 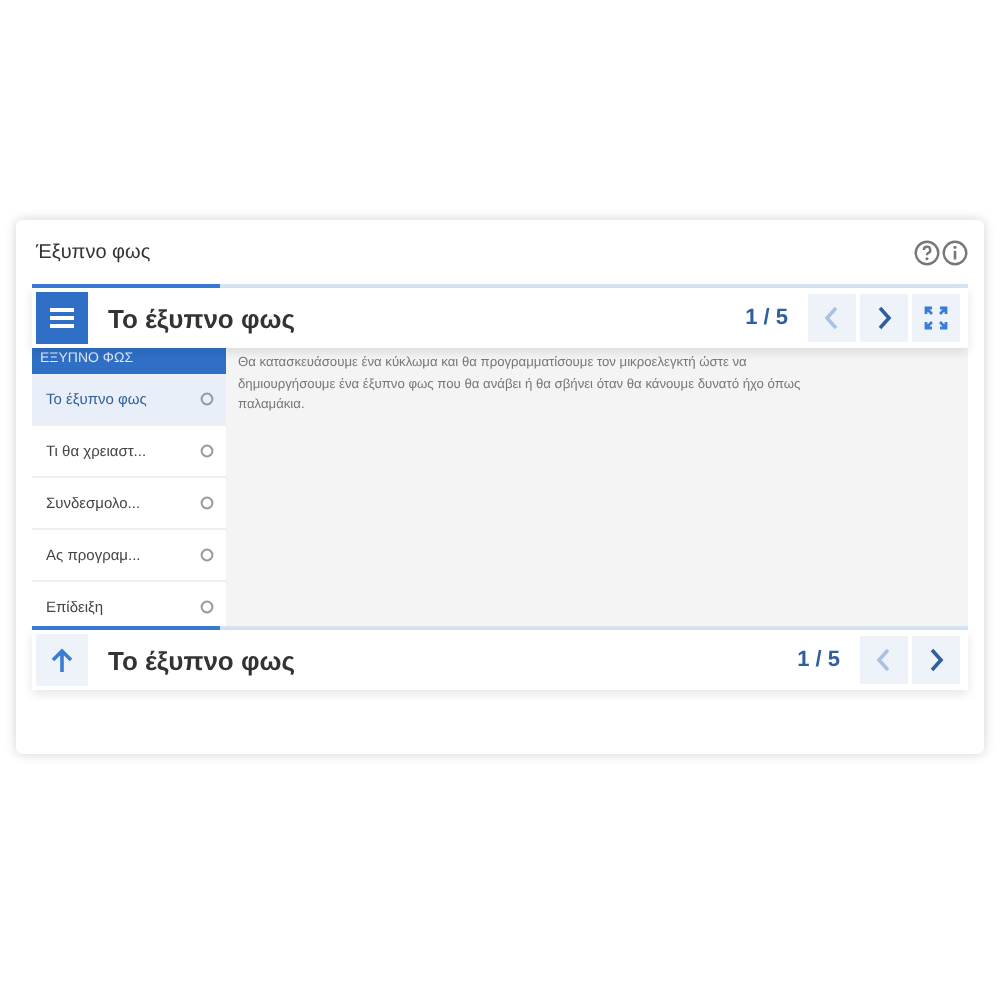 I want to click on fullscreen-icon, so click(x=936, y=318).